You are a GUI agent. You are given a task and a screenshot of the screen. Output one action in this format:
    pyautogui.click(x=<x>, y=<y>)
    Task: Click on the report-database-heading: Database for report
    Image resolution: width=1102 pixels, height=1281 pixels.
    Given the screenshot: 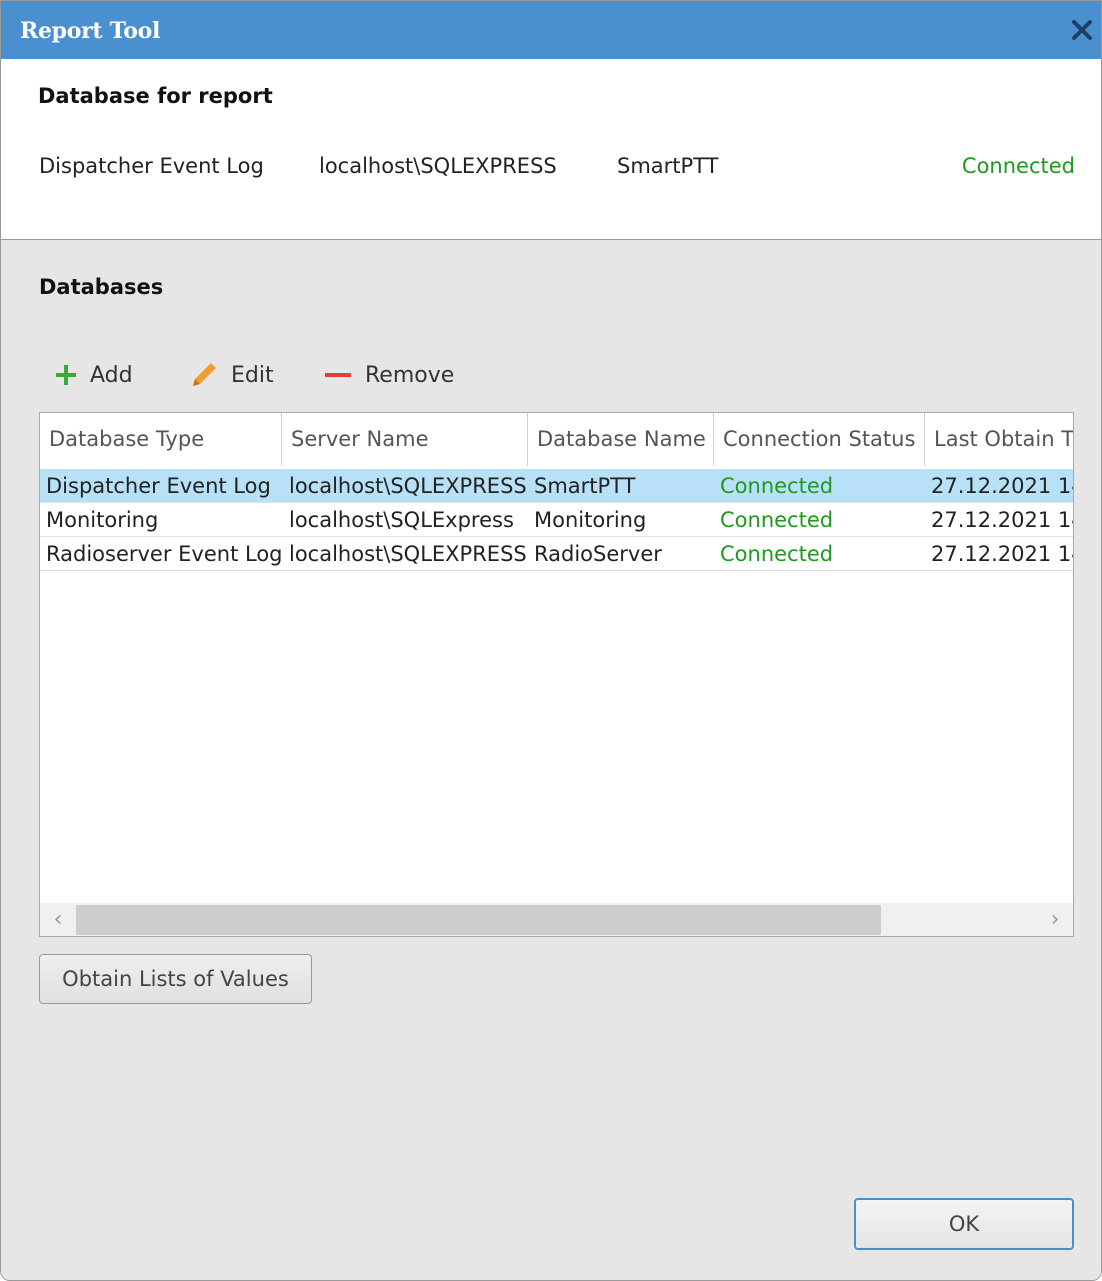 What is the action you would take?
    pyautogui.click(x=155, y=96)
    